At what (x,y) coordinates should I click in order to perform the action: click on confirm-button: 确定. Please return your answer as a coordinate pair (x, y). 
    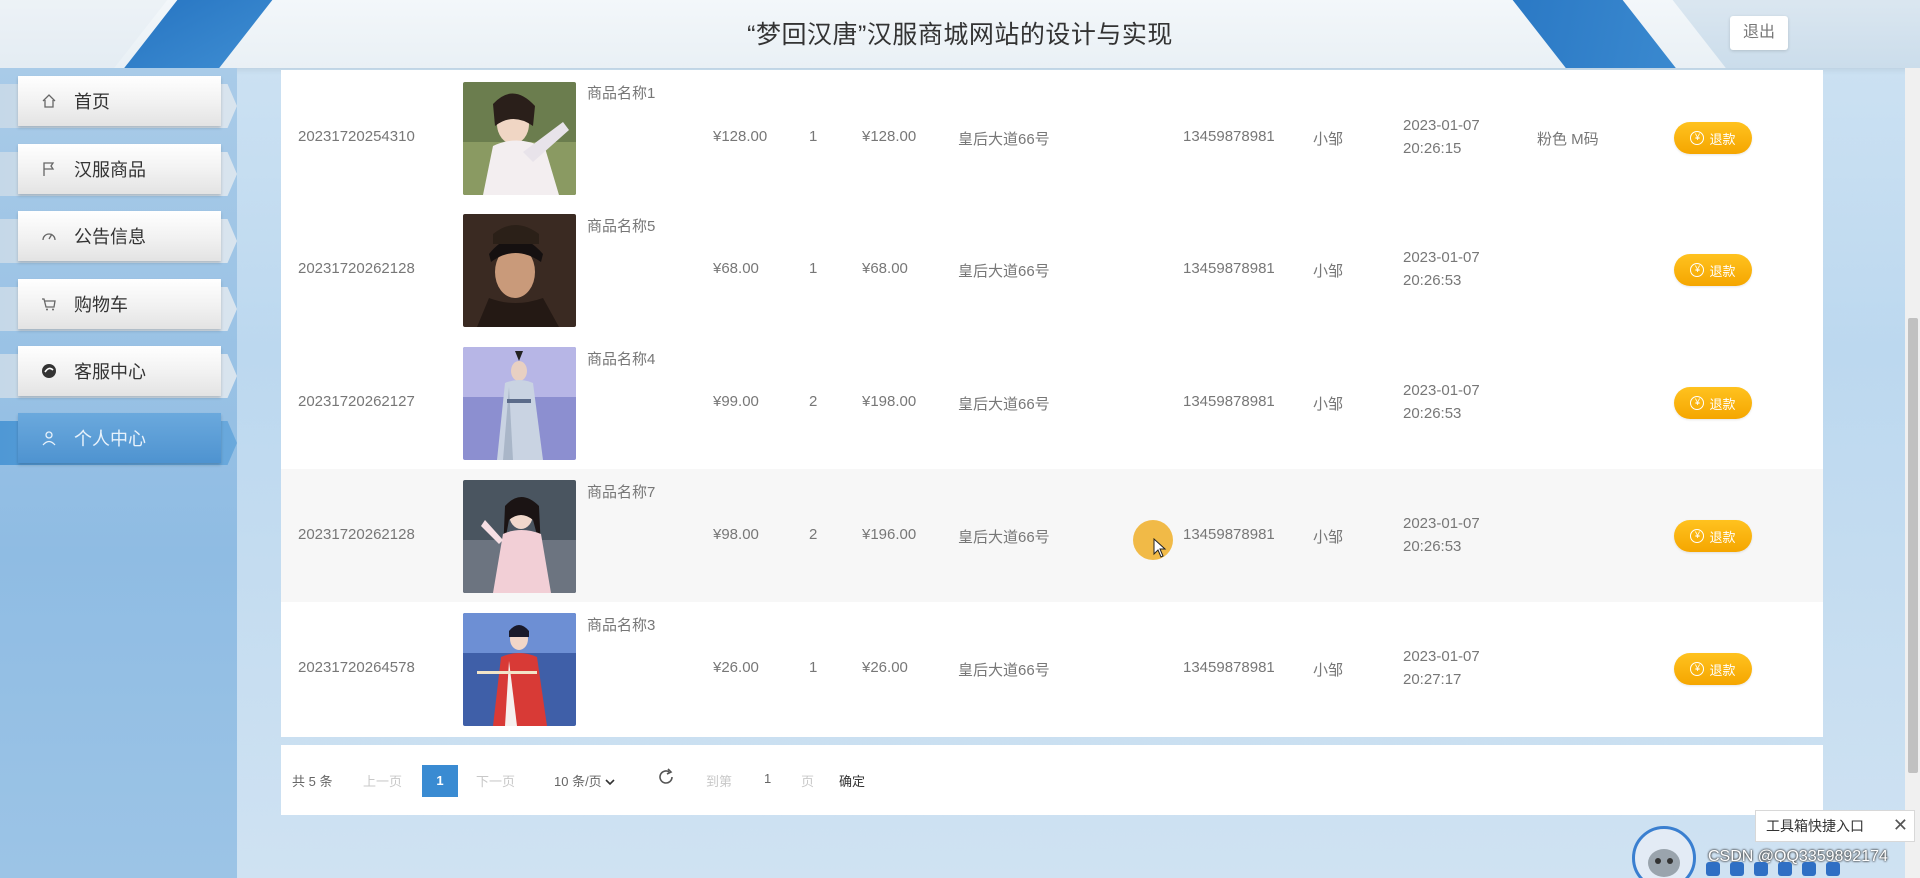
    Looking at the image, I should click on (852, 780).